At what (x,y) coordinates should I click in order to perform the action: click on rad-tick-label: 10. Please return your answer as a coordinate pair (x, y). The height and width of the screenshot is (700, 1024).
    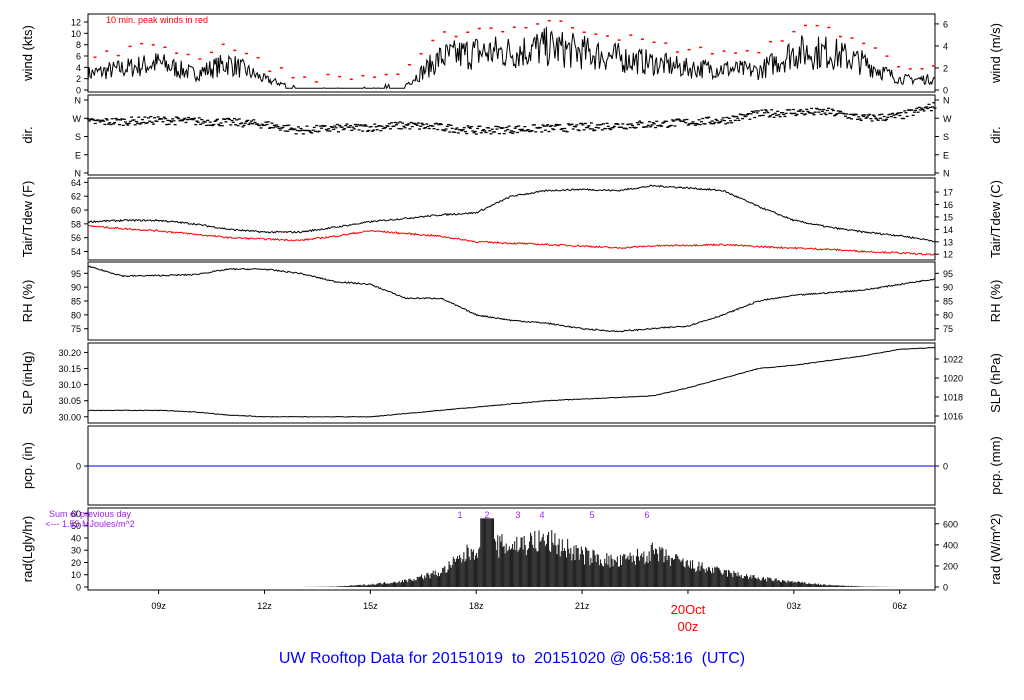
    Looking at the image, I should click on (76, 575).